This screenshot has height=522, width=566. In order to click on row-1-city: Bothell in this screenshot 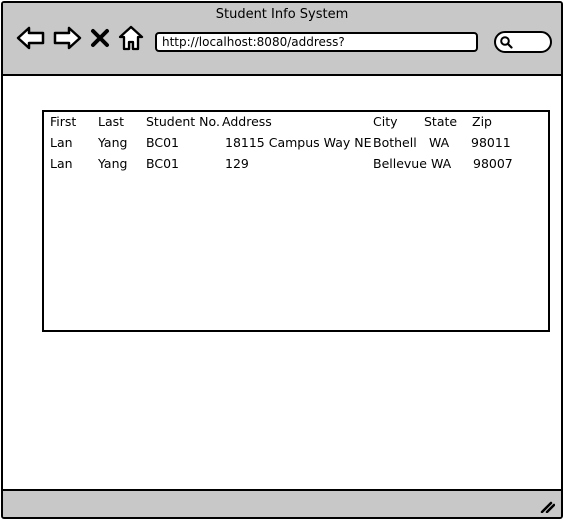, I will do `click(395, 142)`.